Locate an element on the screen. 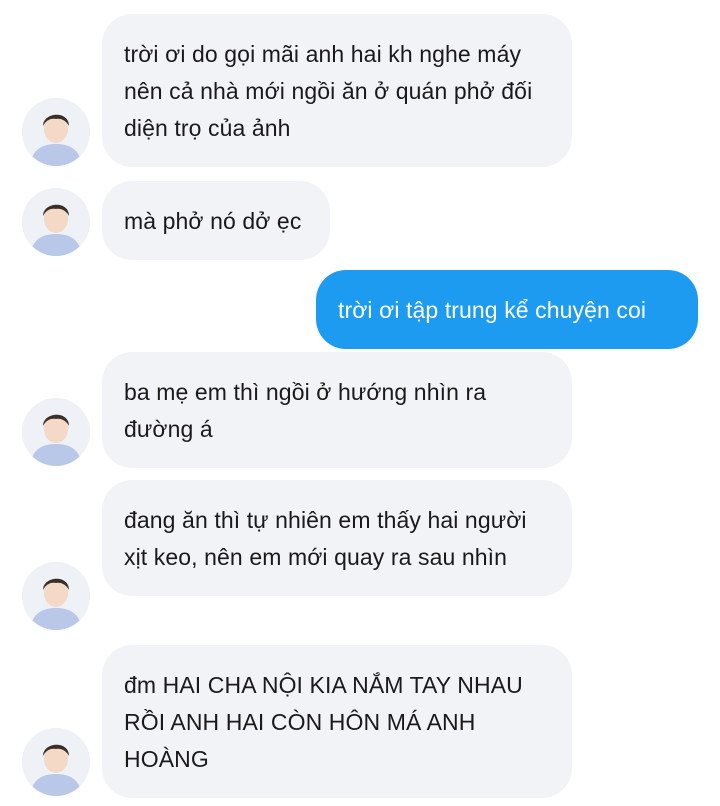  message-bubble-outgoing: trời ơi tập trung kể chuyện coi is located at coordinates (507, 309).